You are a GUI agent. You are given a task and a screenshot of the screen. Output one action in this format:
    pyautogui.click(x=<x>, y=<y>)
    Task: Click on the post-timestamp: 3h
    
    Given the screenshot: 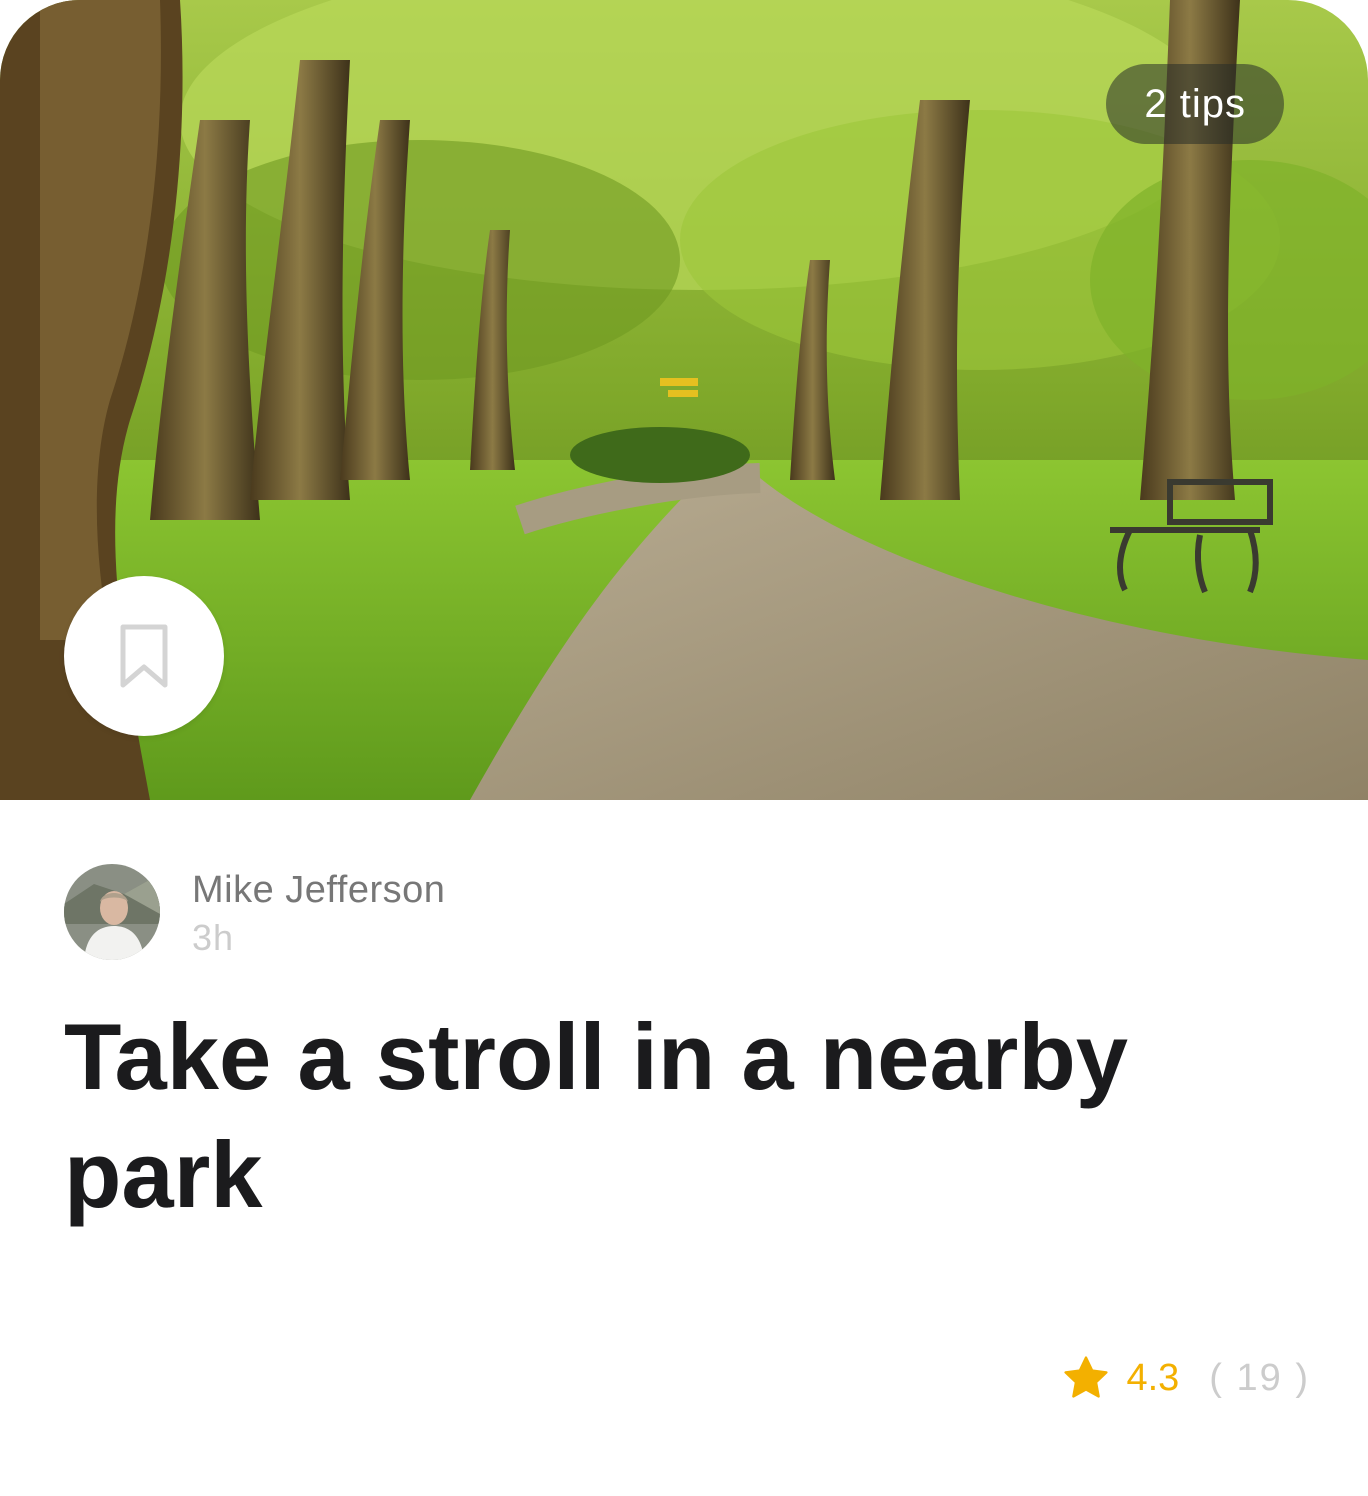 What is the action you would take?
    pyautogui.click(x=213, y=937)
    